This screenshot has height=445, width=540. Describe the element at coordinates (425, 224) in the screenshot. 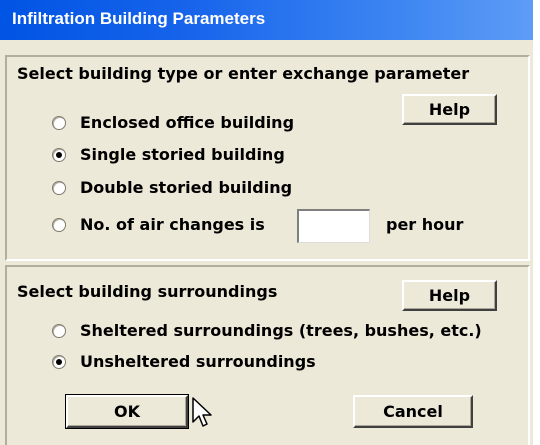

I see `per-hour-label: per hour` at that location.